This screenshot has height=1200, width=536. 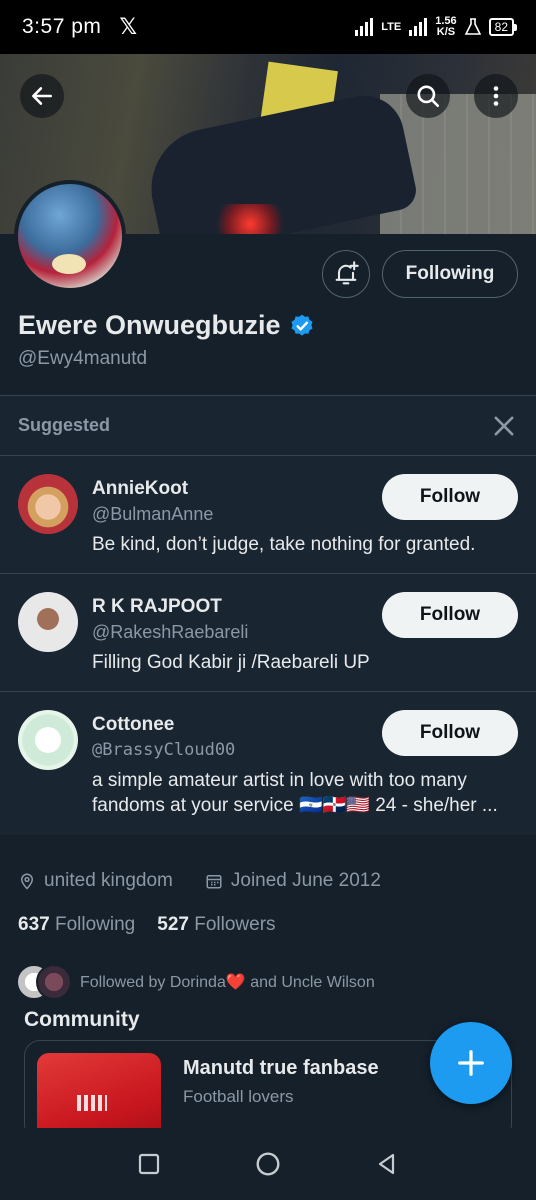 What do you see at coordinates (140, 489) in the screenshot?
I see `user-name: AnnieKoot` at bounding box center [140, 489].